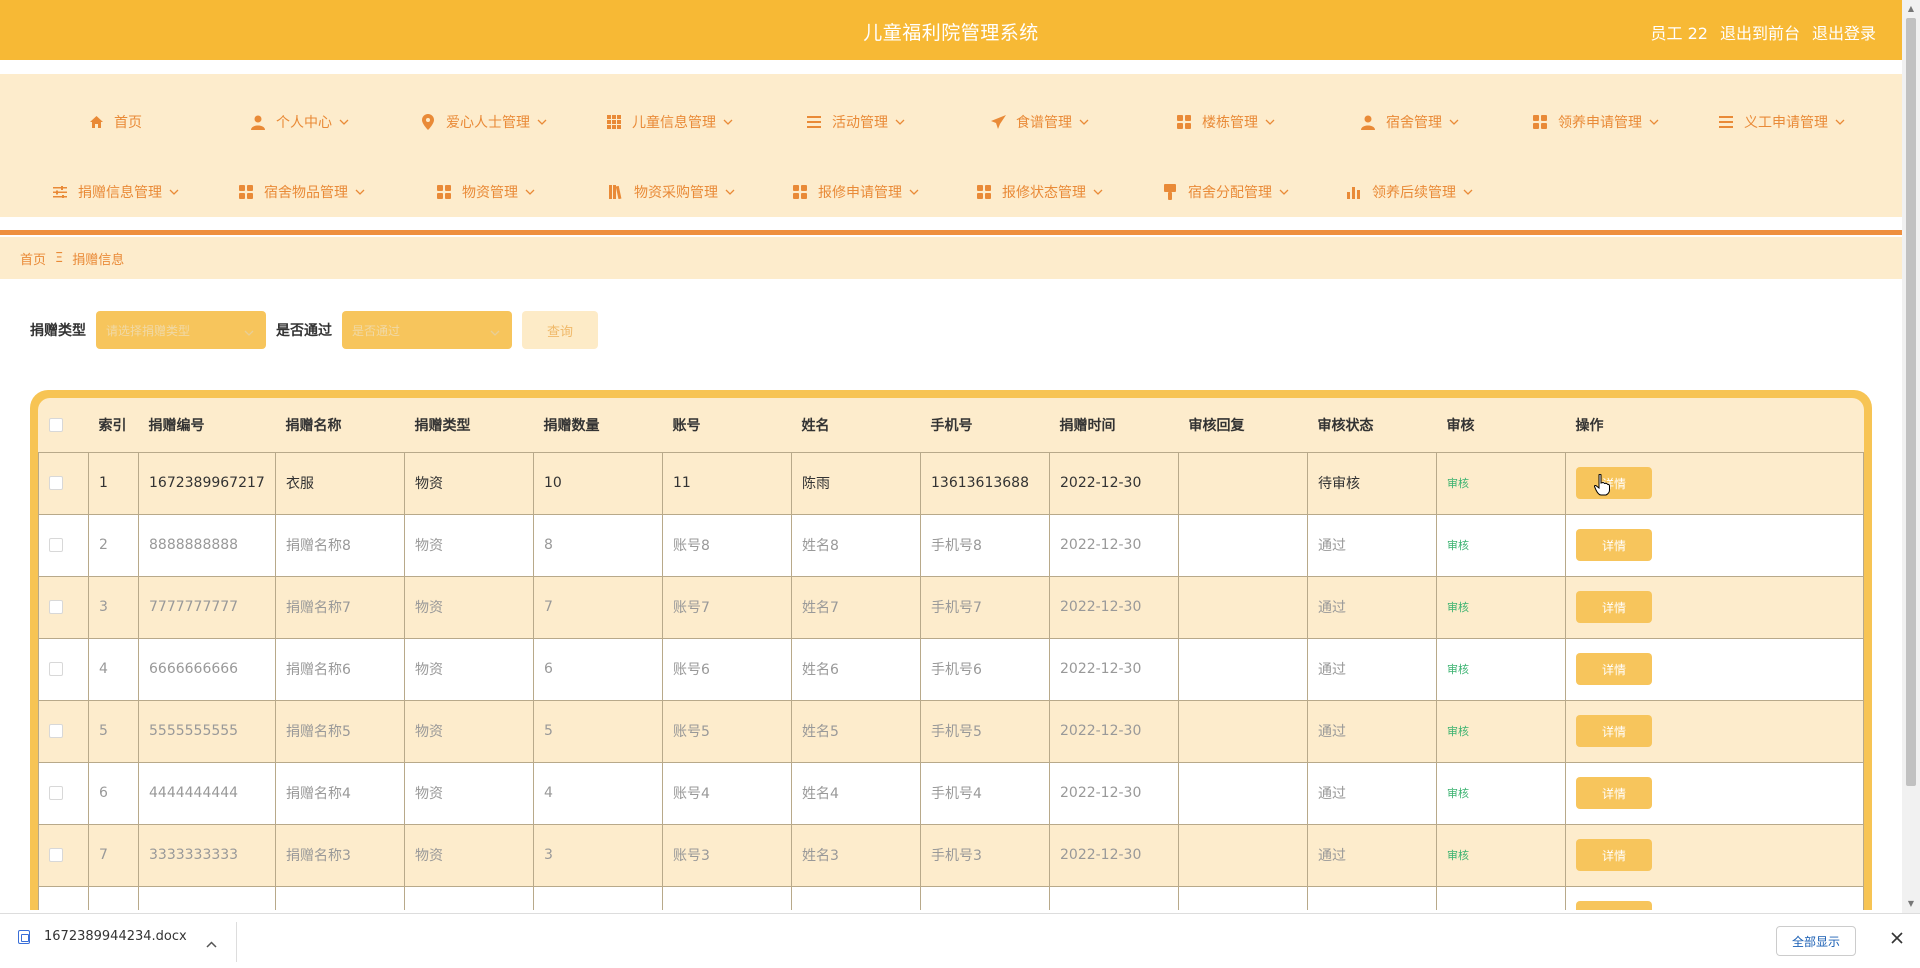 This screenshot has height=968, width=1920. Describe the element at coordinates (1911, 9) in the screenshot. I see `scroll-up-icon: ▲` at that location.